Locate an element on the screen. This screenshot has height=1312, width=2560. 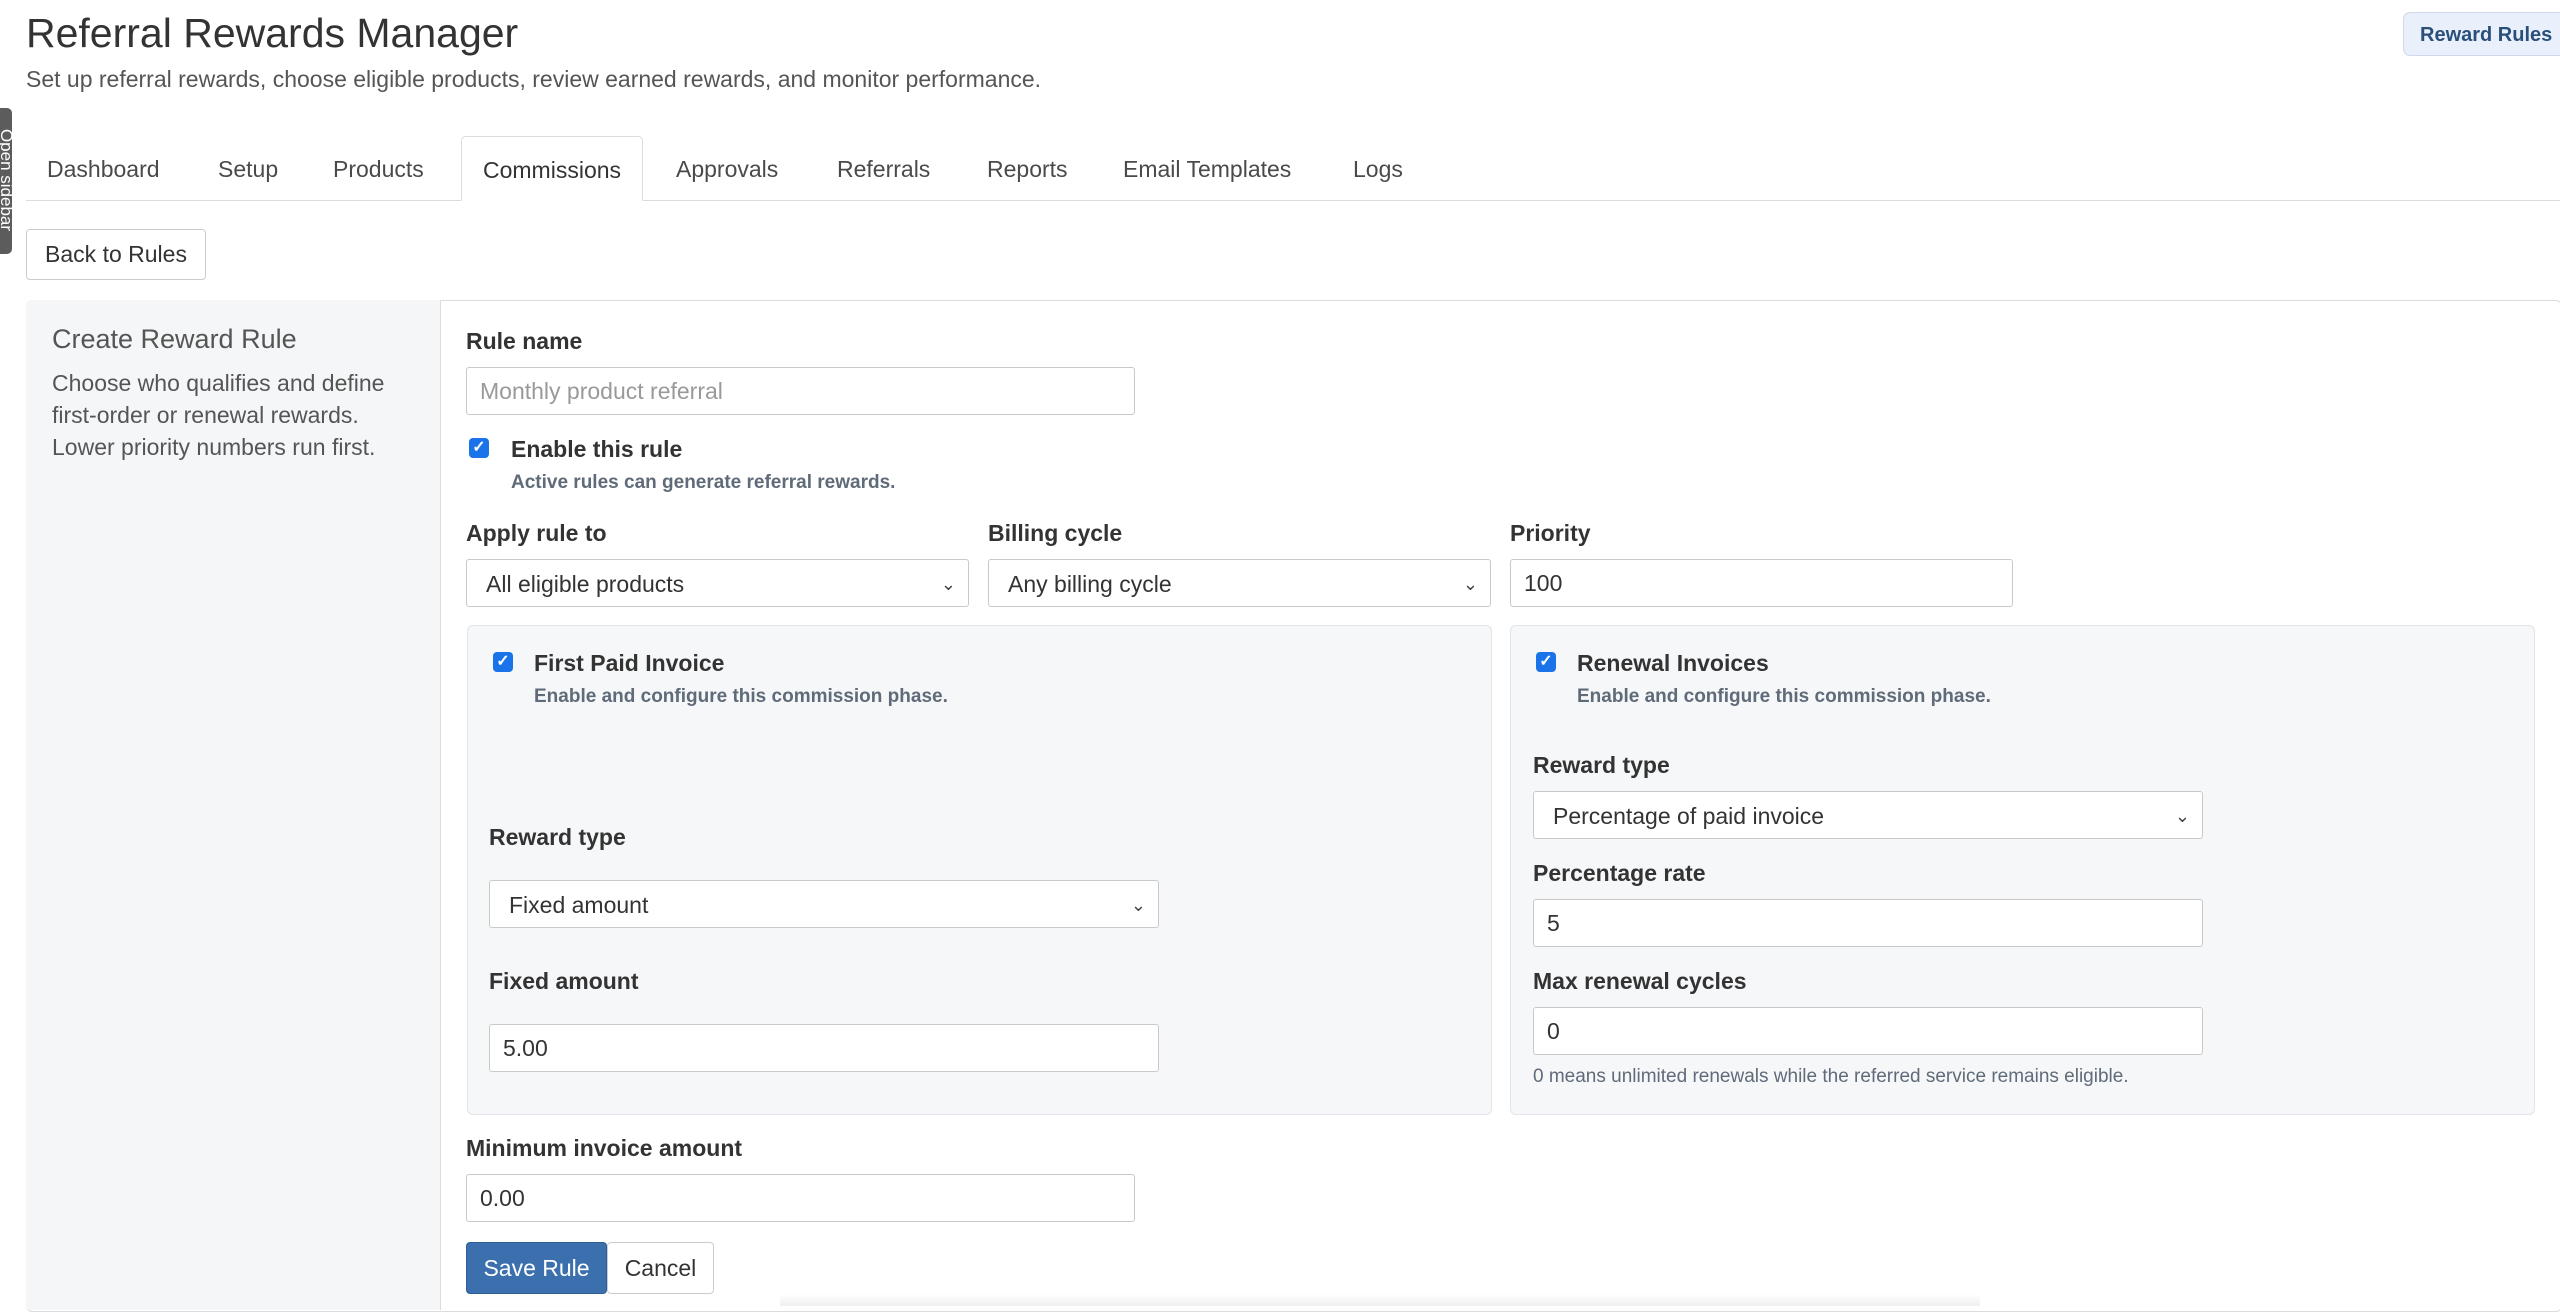
panel-title: Create Reward Rule is located at coordinates (174, 339).